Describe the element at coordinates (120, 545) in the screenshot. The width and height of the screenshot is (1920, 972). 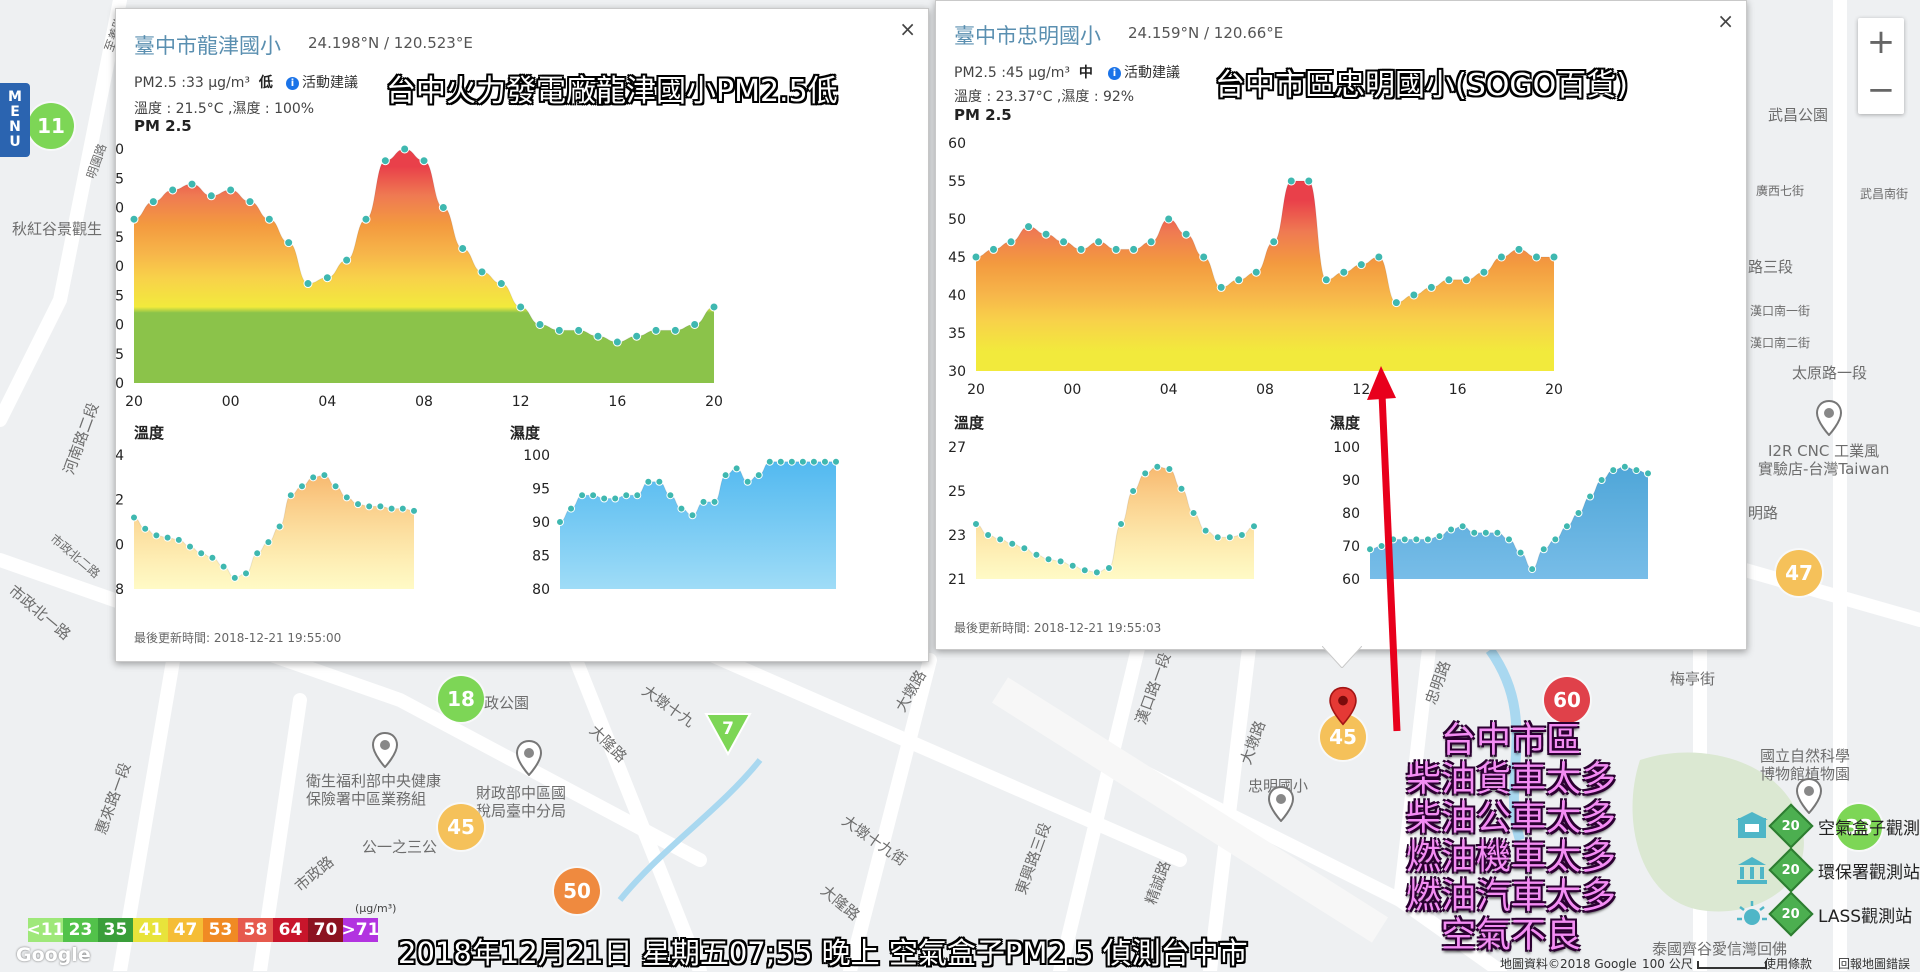
I see `y-tick-label: 20` at that location.